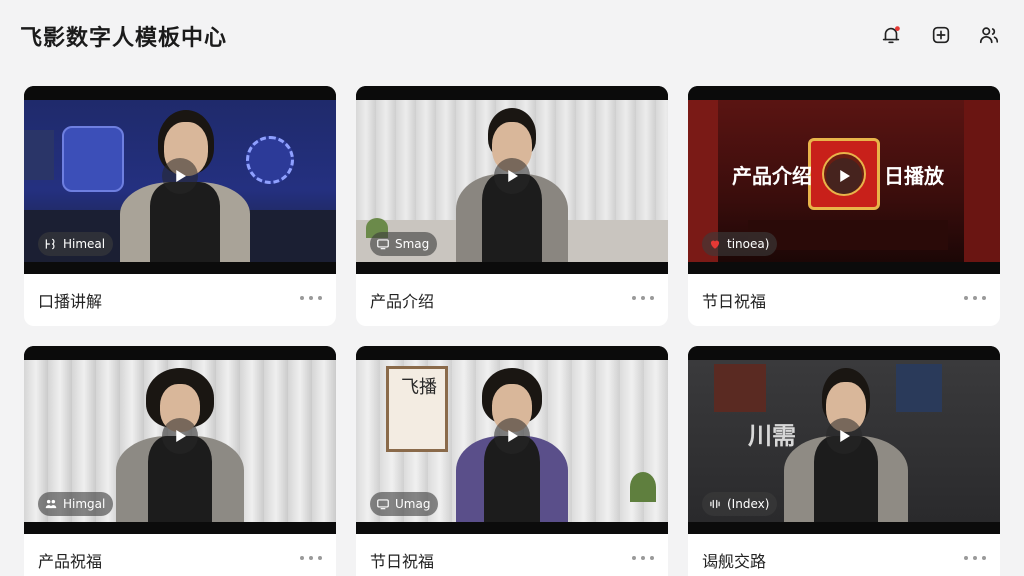 The height and width of the screenshot is (576, 1024). What do you see at coordinates (512, 36) in the screenshot?
I see `top-header: 飞影数字人模板中心` at bounding box center [512, 36].